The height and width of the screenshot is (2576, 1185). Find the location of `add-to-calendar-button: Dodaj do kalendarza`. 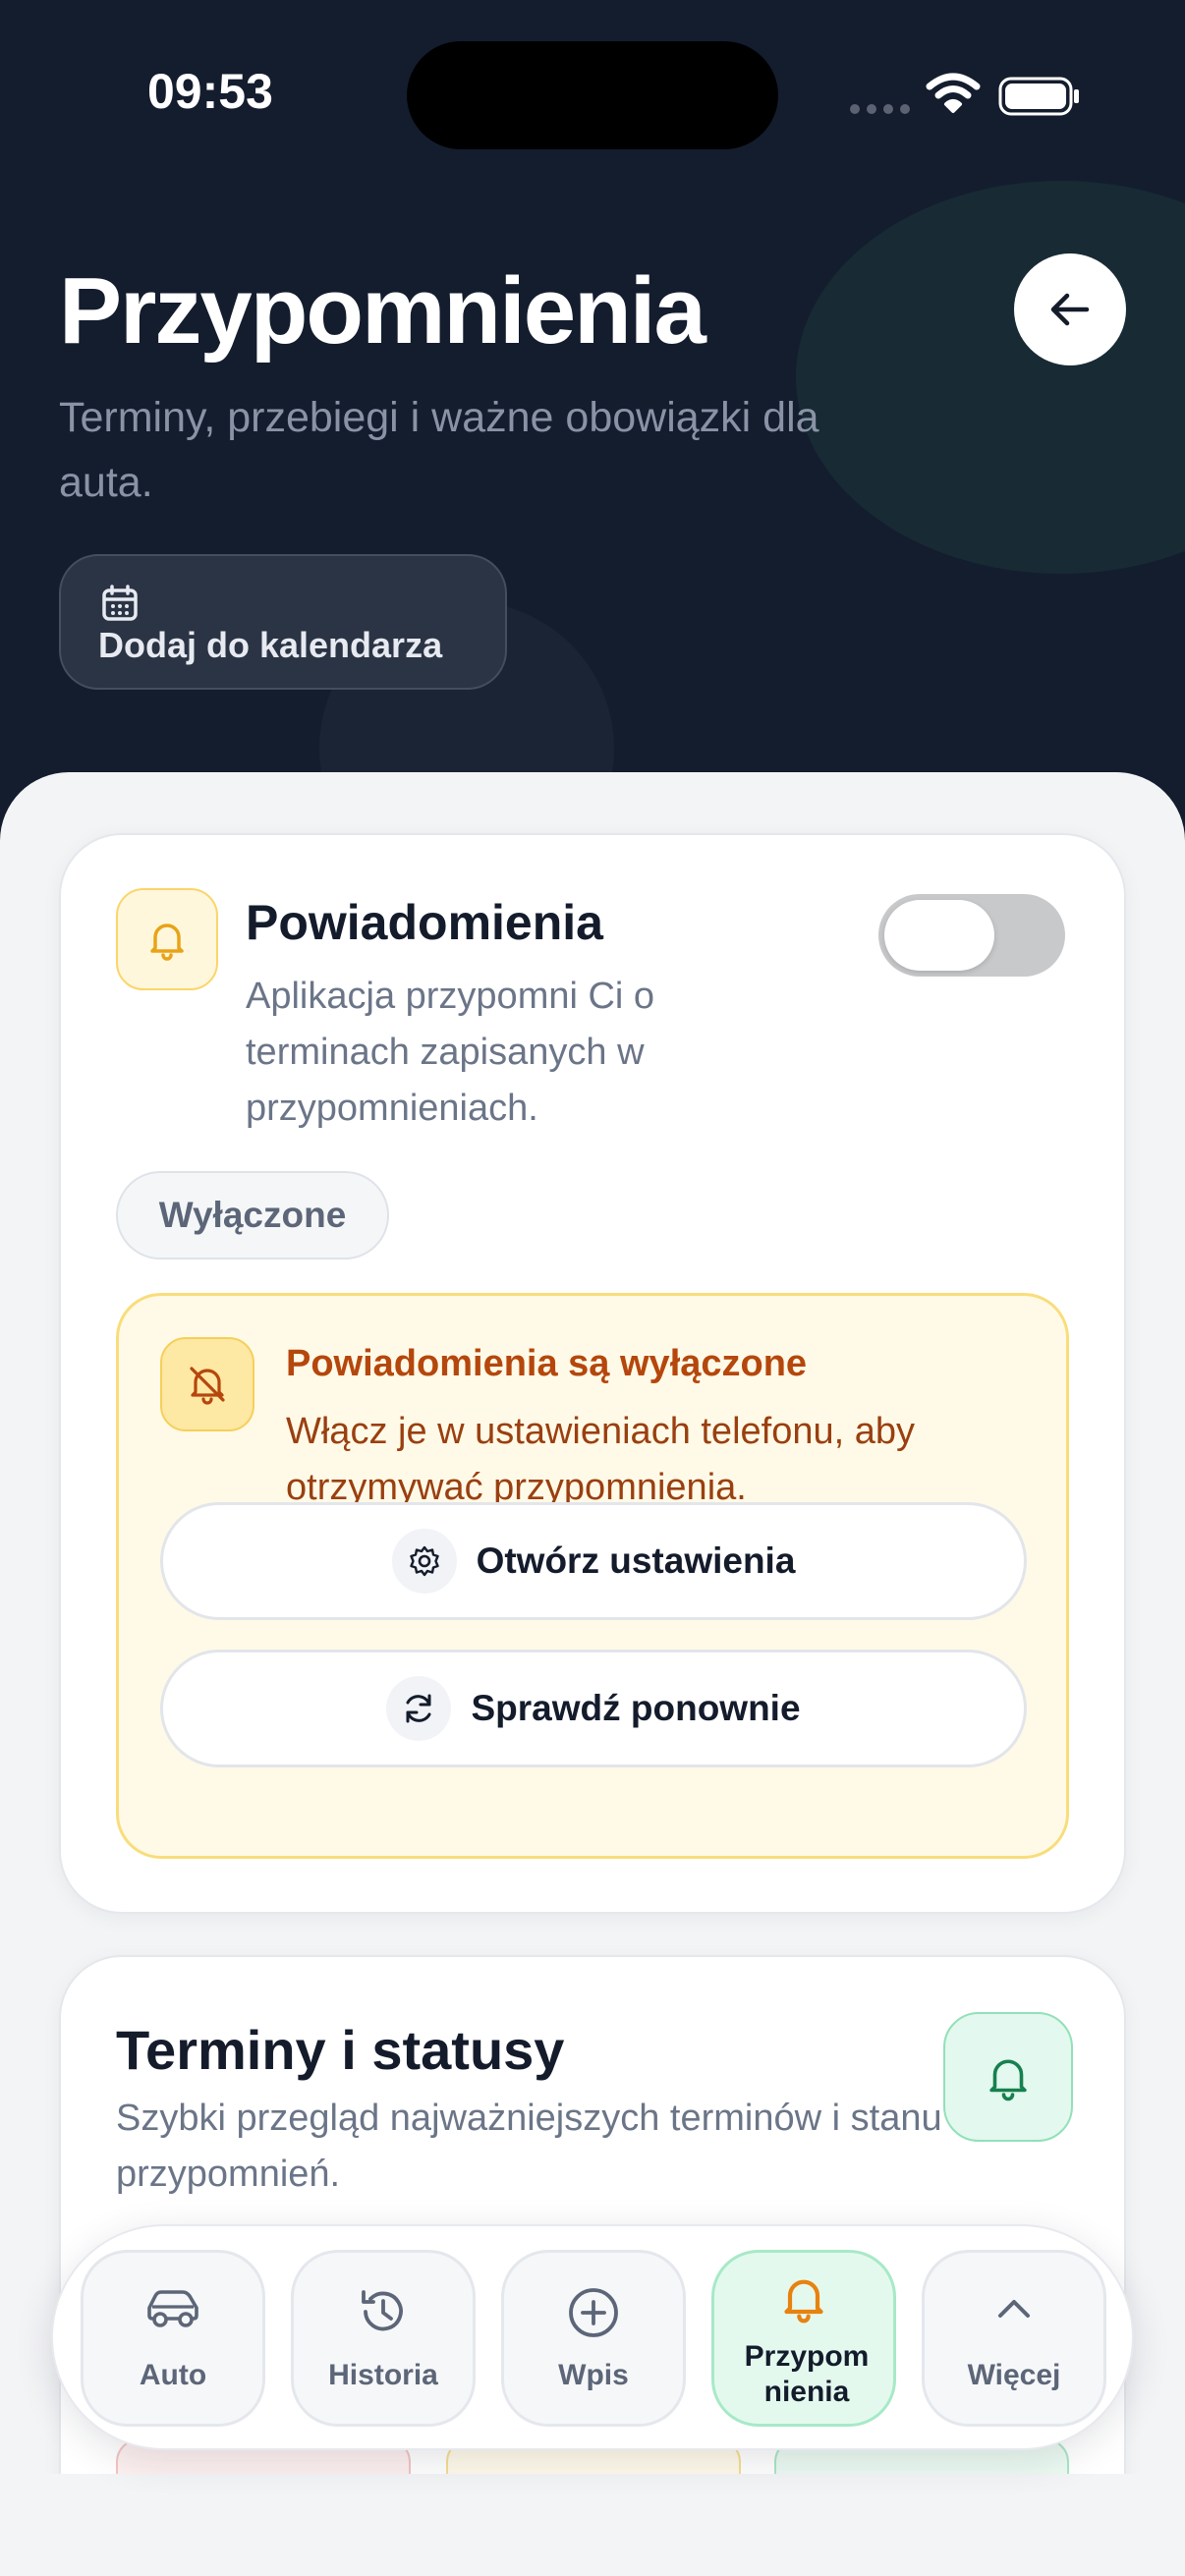

add-to-calendar-button: Dodaj do kalendarza is located at coordinates (283, 622).